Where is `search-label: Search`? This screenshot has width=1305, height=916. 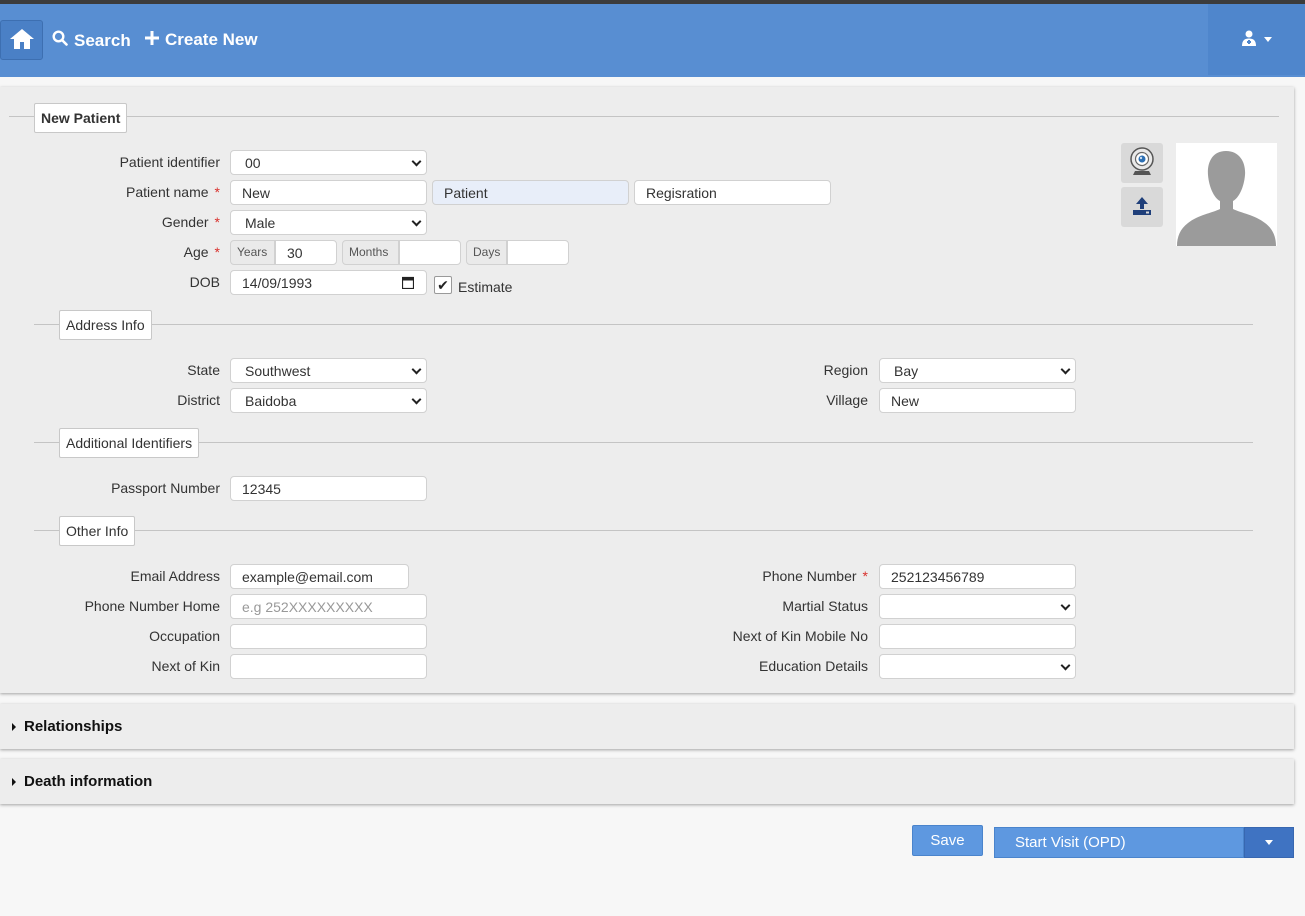 search-label: Search is located at coordinates (102, 40).